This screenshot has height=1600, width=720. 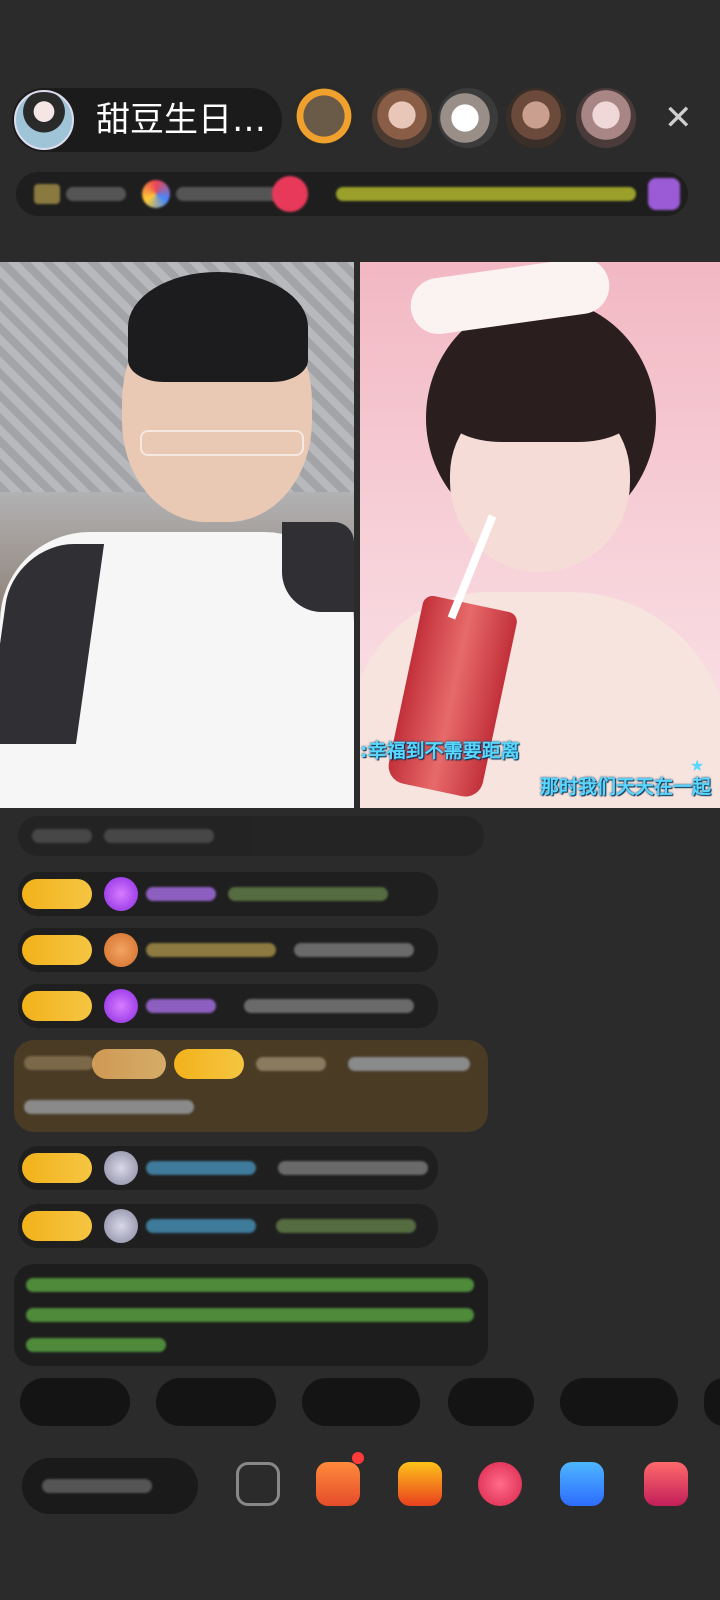 What do you see at coordinates (358, 1458) in the screenshot?
I see `notification-dot` at bounding box center [358, 1458].